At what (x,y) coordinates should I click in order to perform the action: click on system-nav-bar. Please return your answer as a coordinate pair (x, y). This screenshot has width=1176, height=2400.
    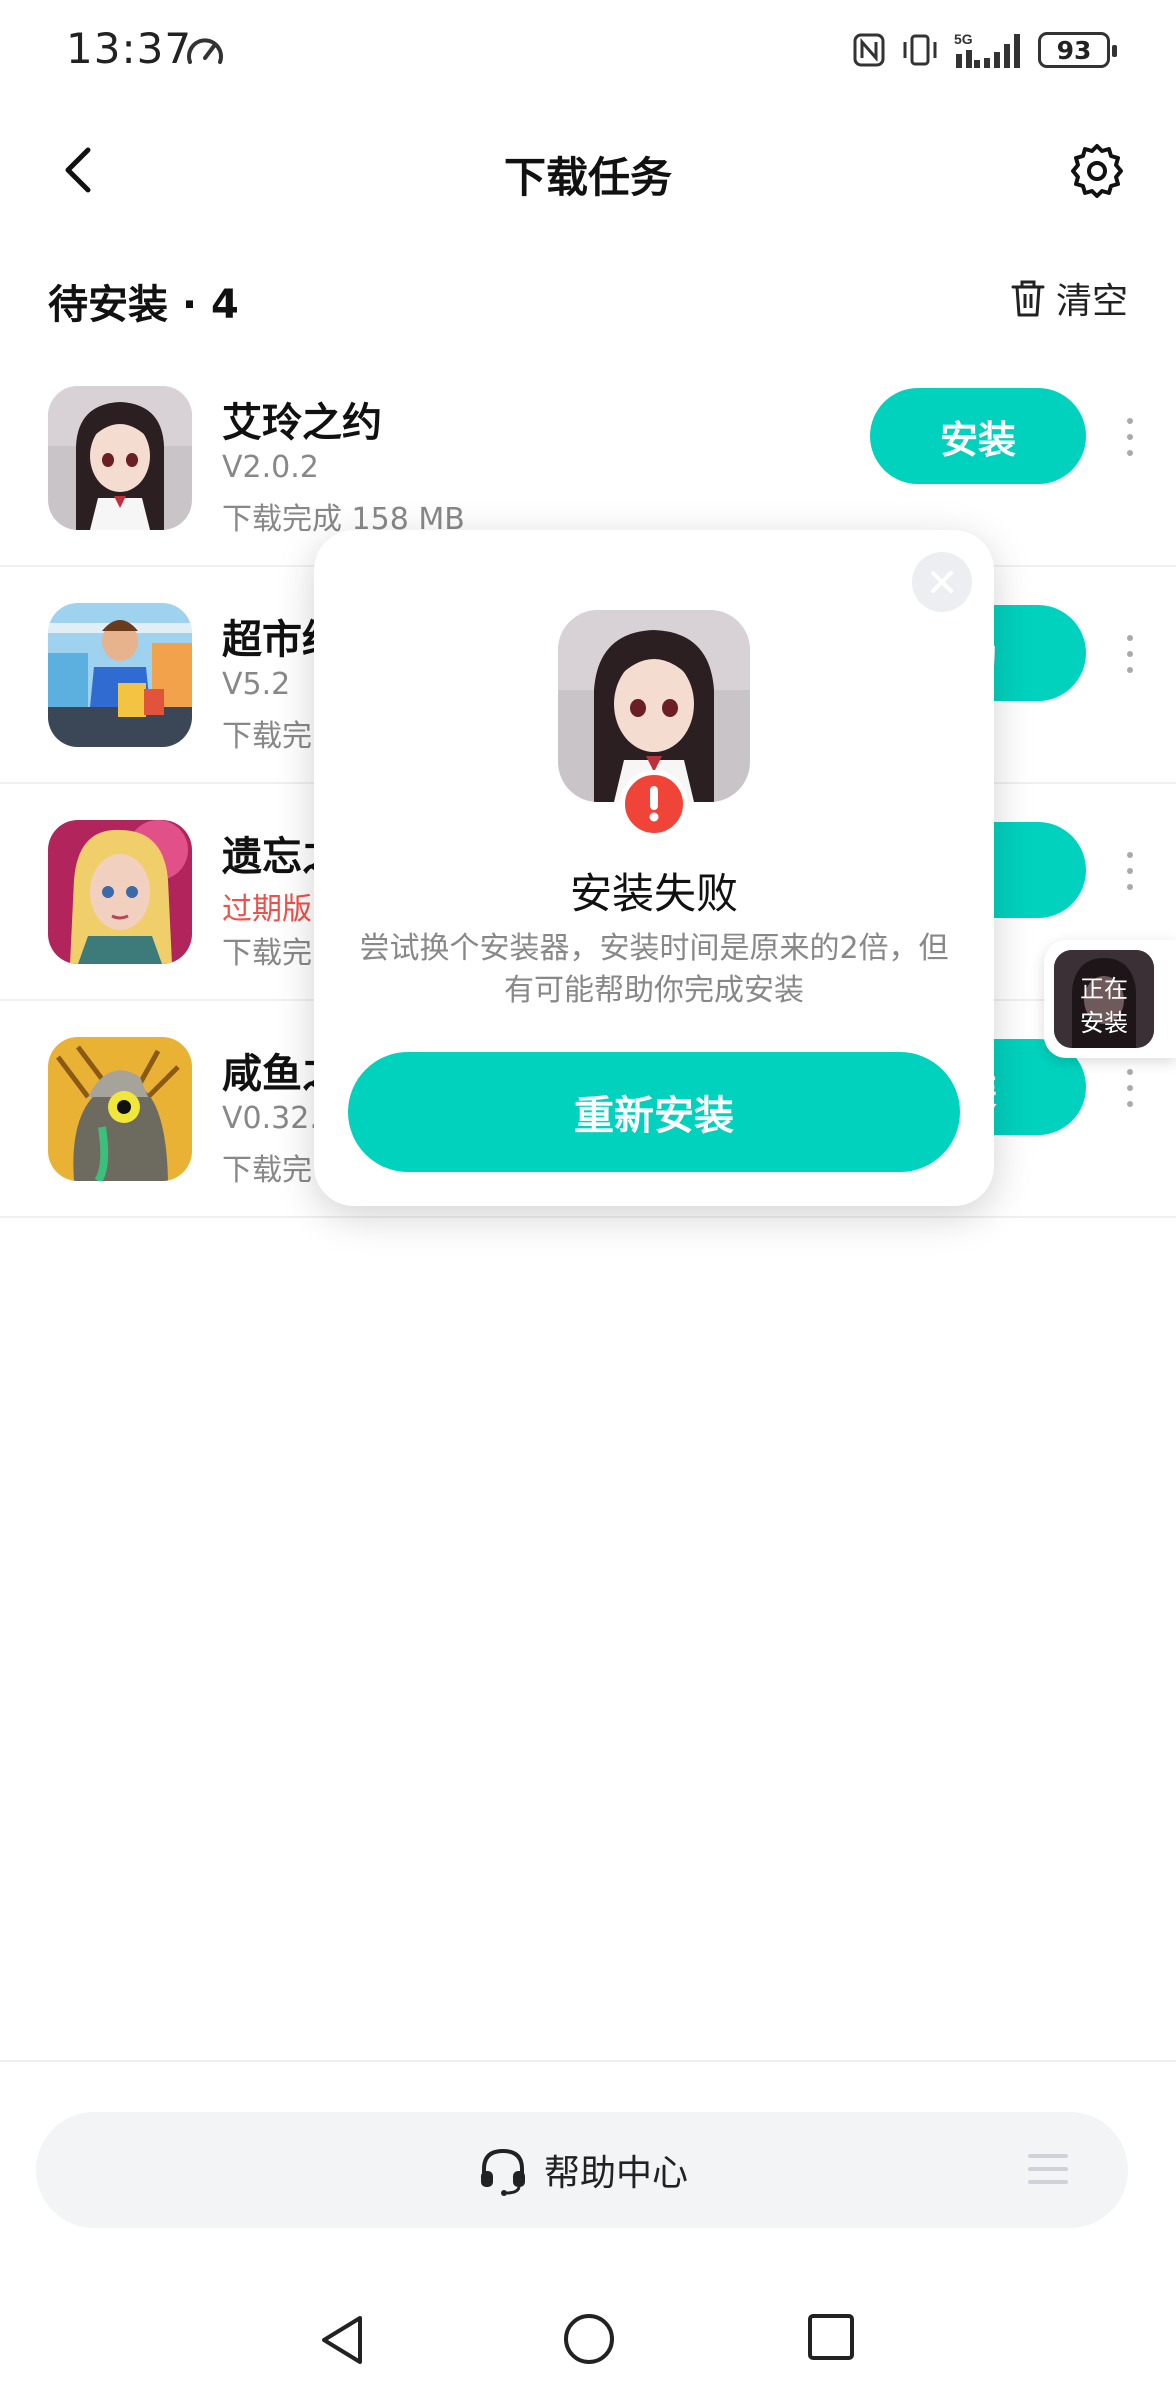
    Looking at the image, I should click on (588, 2345).